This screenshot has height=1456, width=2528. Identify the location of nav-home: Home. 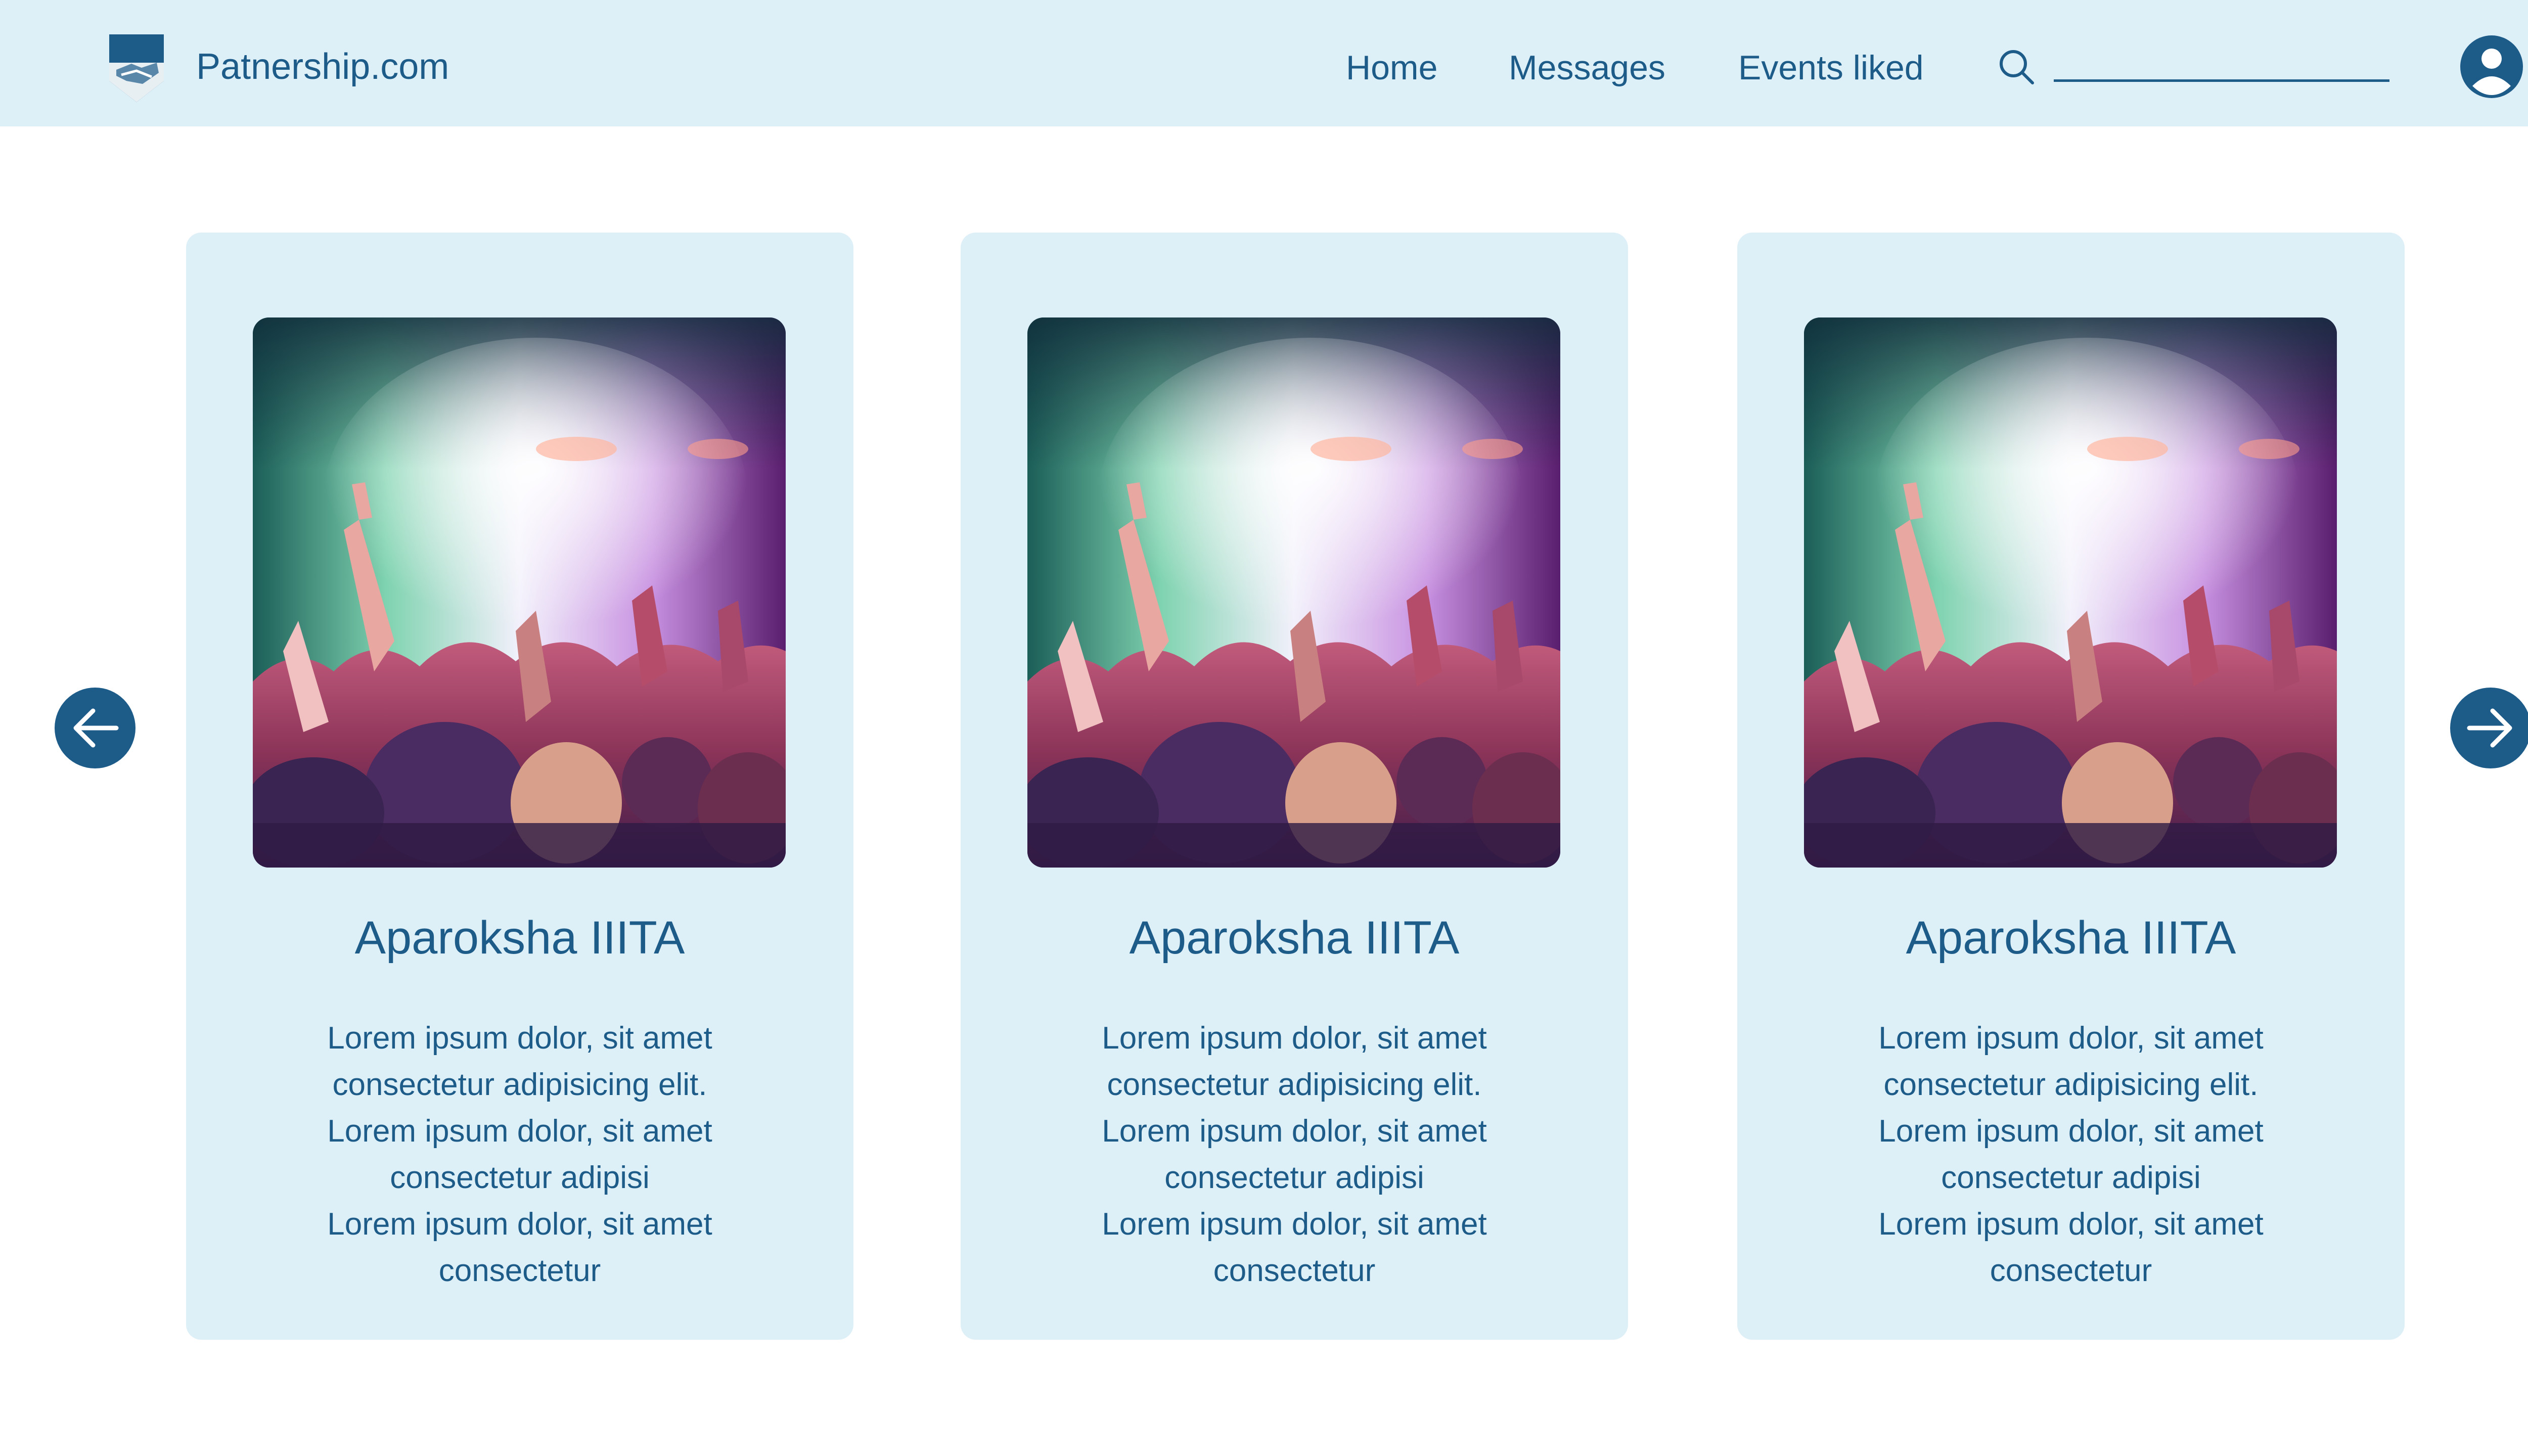
(1392, 68).